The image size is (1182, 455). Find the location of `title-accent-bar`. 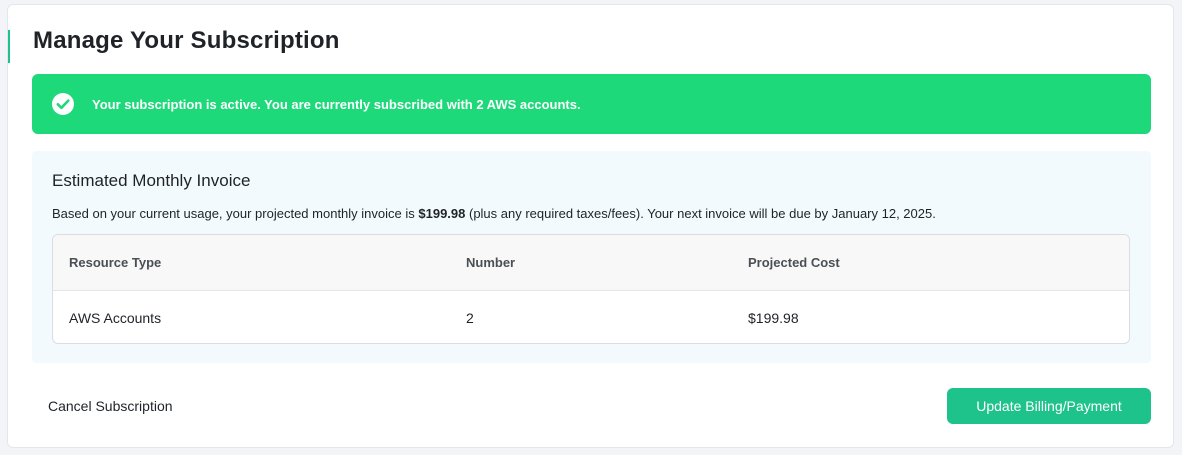

title-accent-bar is located at coordinates (9, 46).